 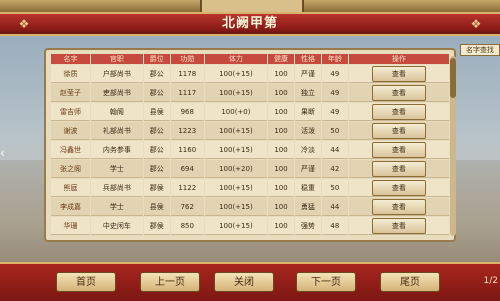 I want to click on prev-page-button: 上一页, so click(x=170, y=282).